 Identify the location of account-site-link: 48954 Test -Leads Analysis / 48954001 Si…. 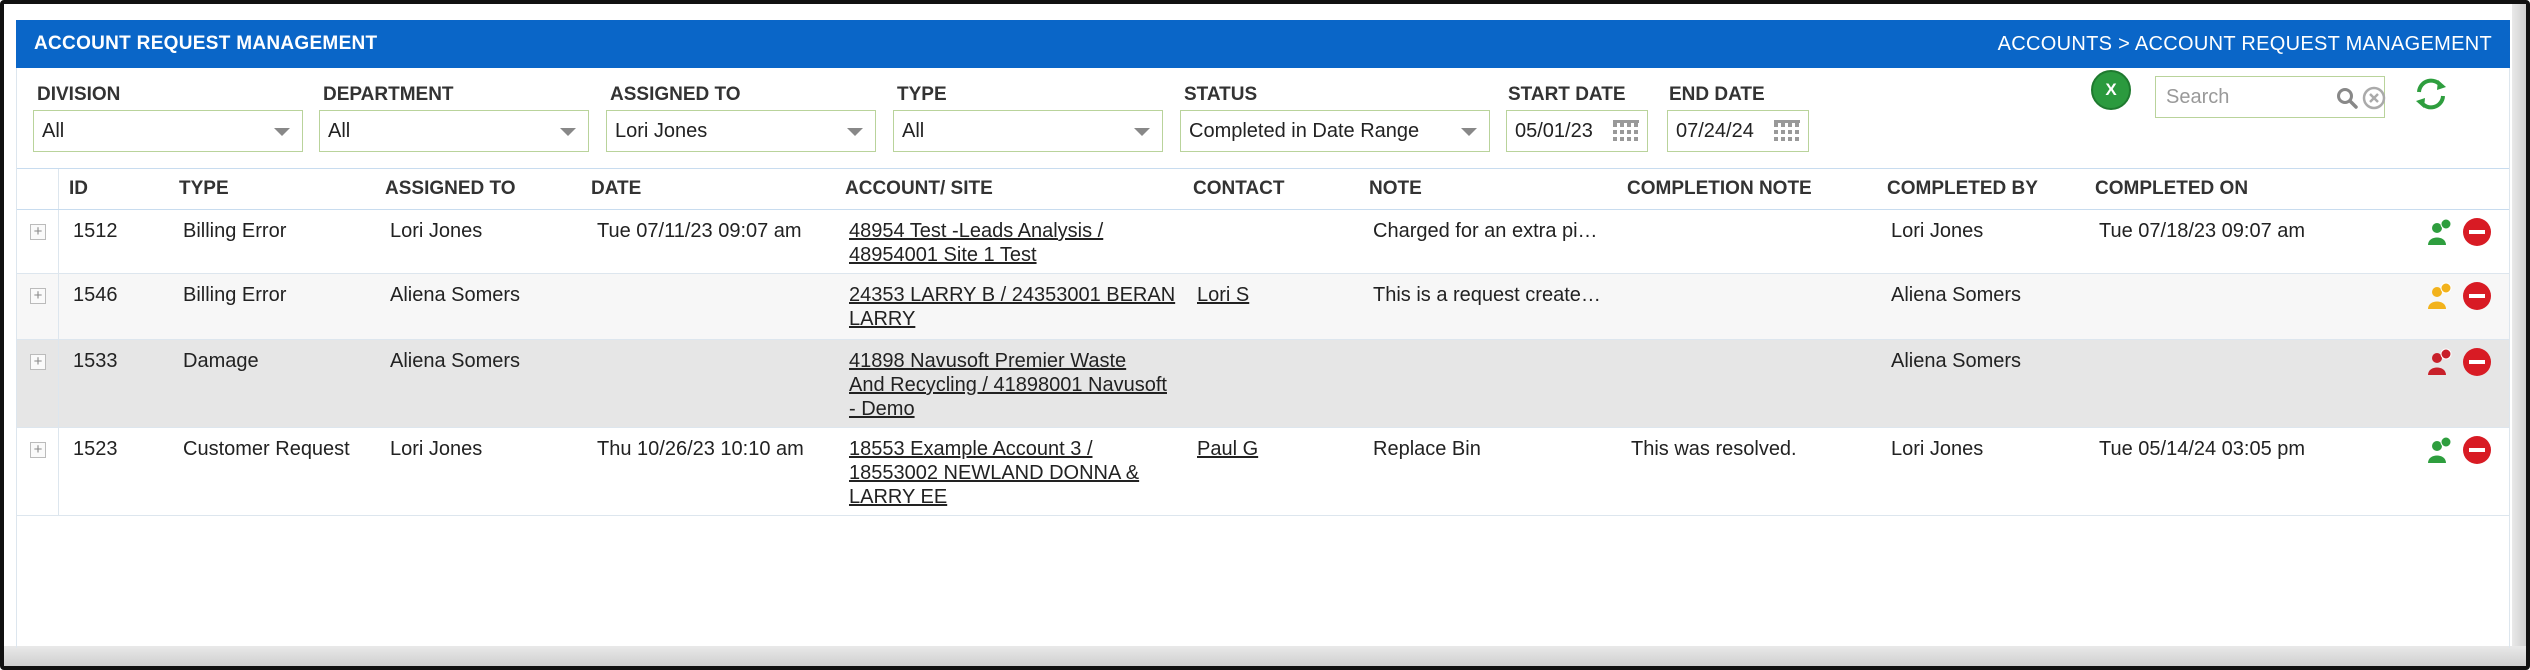
(976, 243).